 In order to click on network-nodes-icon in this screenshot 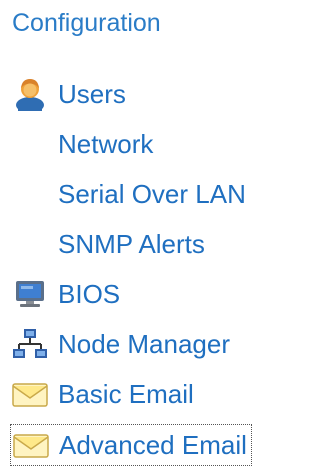, I will do `click(30, 344)`.